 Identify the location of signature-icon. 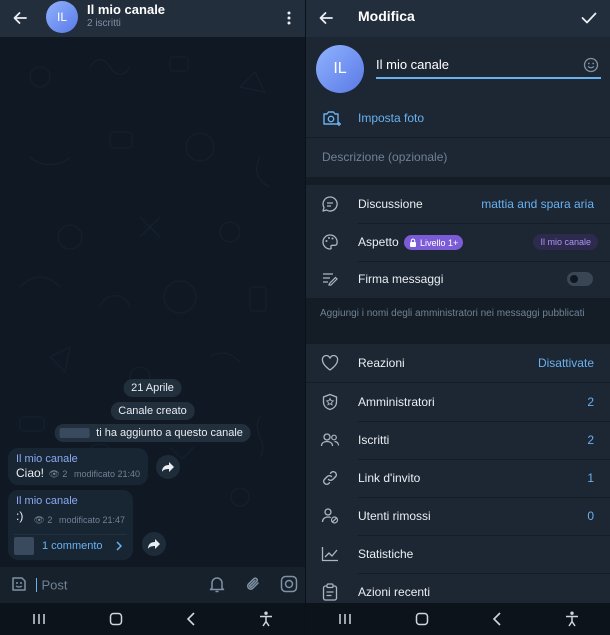
(330, 279).